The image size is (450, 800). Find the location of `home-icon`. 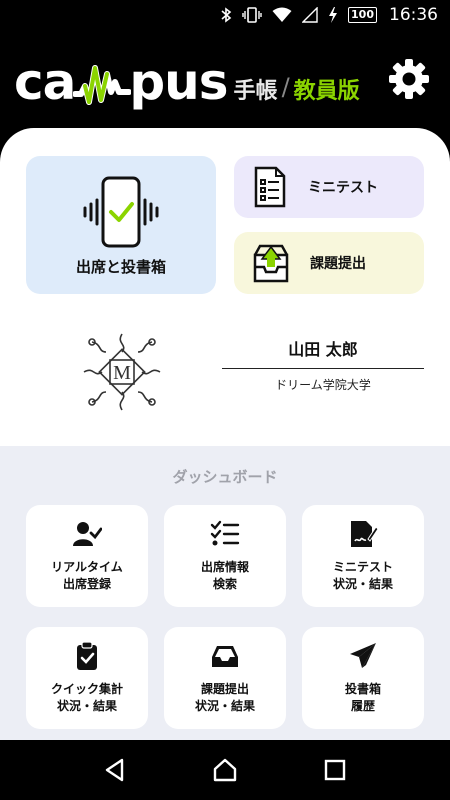

home-icon is located at coordinates (225, 770).